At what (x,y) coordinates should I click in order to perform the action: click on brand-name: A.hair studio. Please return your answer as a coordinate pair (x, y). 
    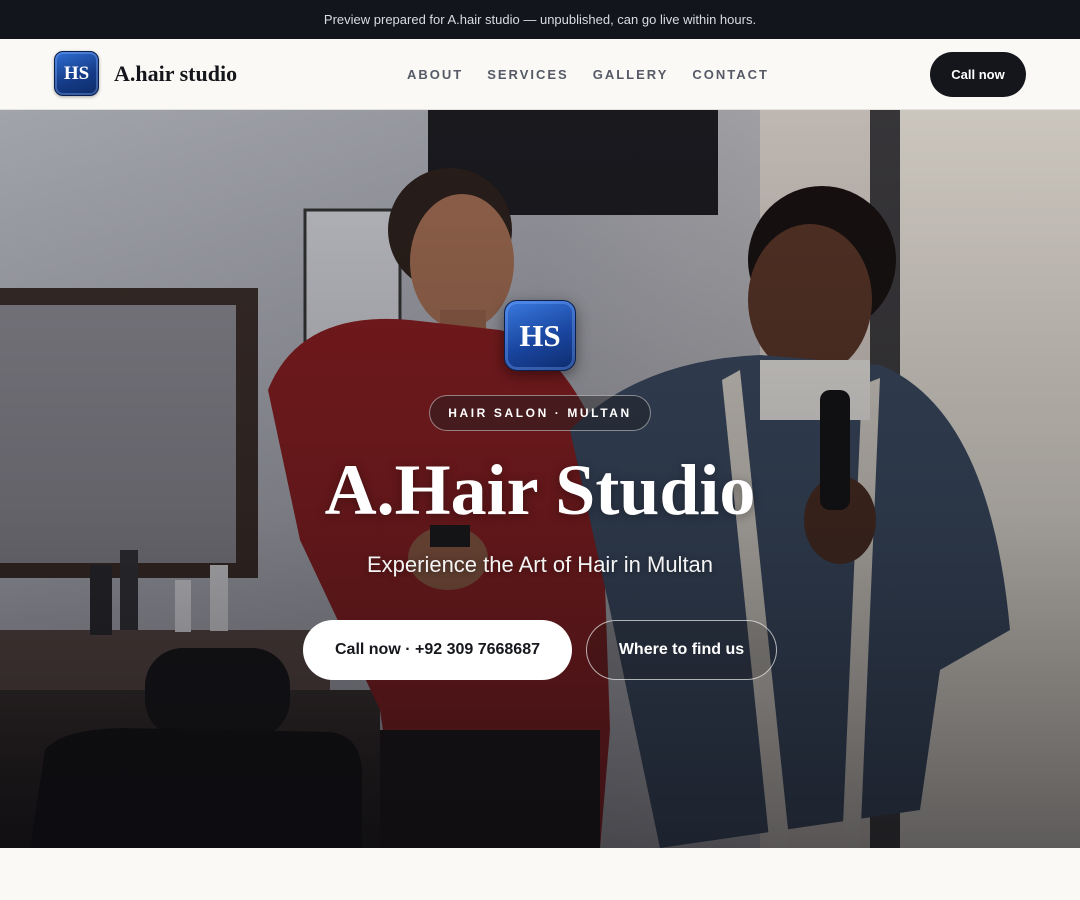
    Looking at the image, I should click on (176, 73).